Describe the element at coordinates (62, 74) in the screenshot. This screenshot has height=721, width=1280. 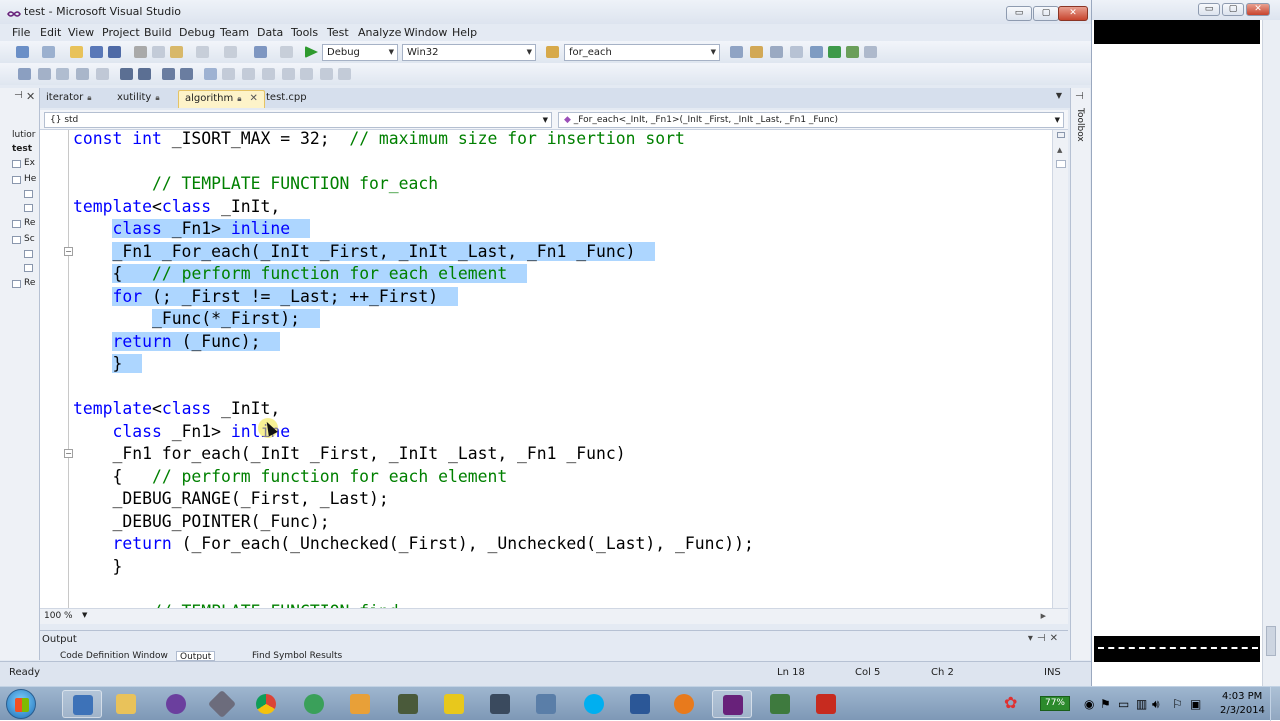
I see `quick-info-icon` at that location.